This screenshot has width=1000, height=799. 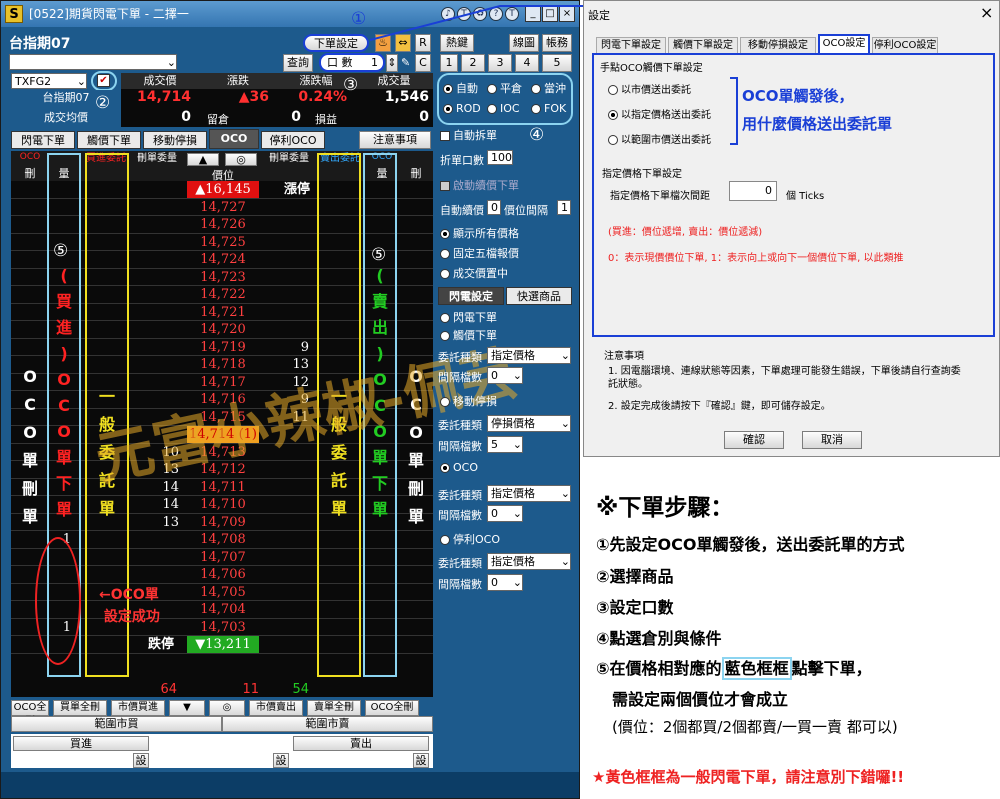 What do you see at coordinates (298, 63) in the screenshot?
I see `query-button: 查詢` at bounding box center [298, 63].